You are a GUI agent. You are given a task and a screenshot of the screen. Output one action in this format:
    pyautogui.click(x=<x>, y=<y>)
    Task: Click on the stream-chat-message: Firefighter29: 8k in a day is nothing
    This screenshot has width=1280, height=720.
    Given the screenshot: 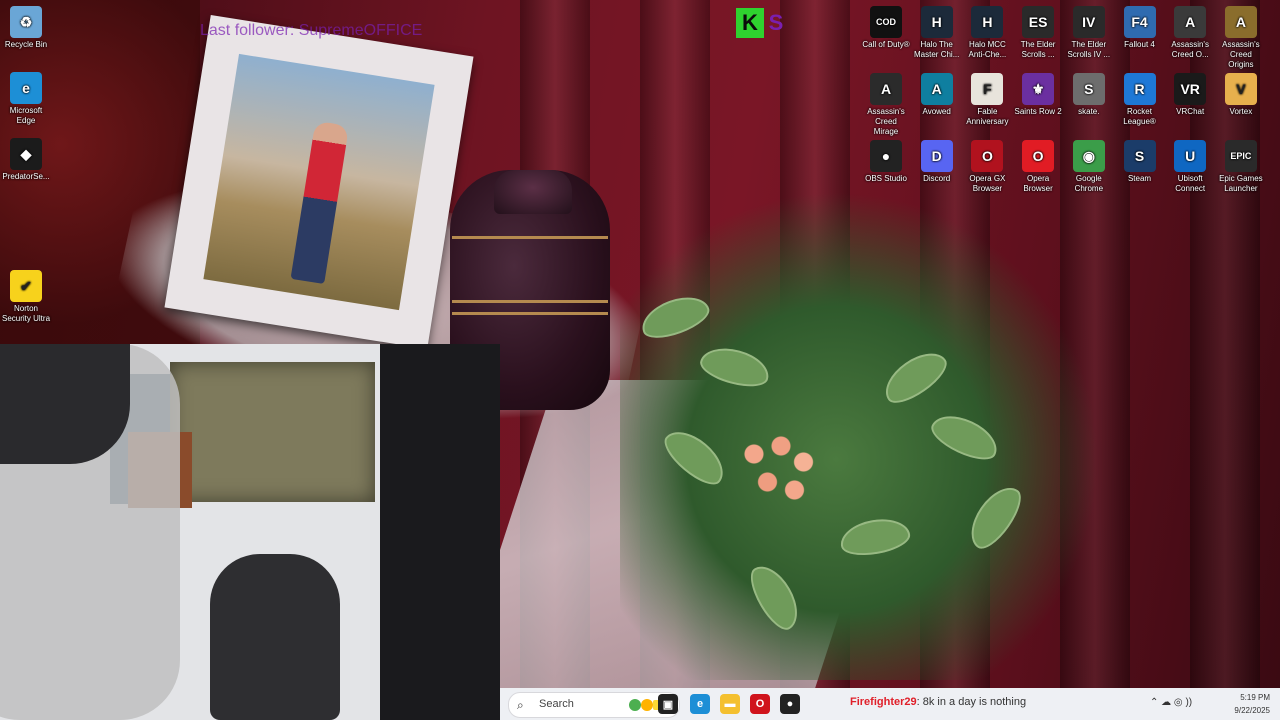 What is the action you would take?
    pyautogui.click(x=938, y=702)
    